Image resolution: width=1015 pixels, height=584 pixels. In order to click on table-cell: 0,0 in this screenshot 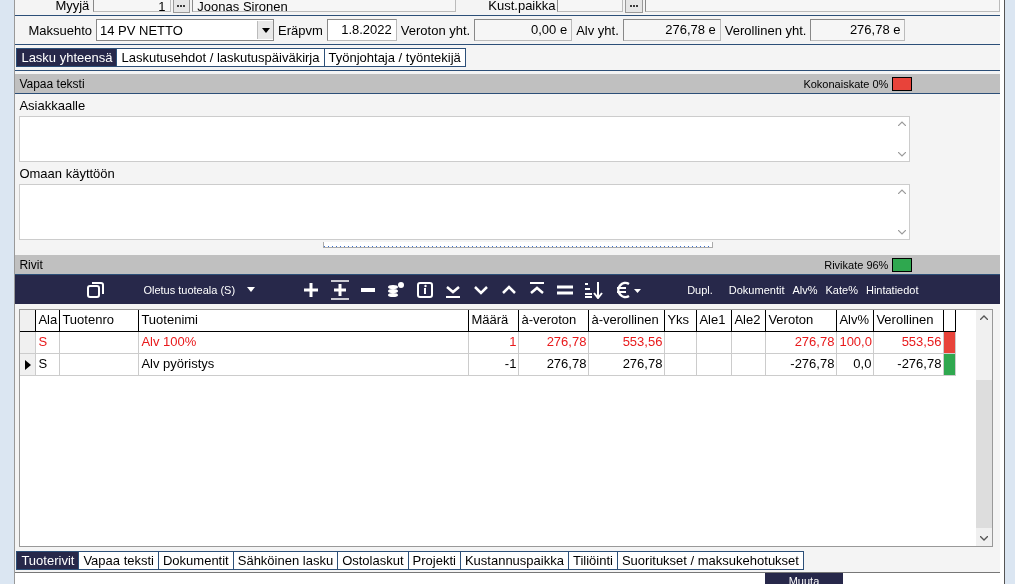, I will do `click(856, 364)`.